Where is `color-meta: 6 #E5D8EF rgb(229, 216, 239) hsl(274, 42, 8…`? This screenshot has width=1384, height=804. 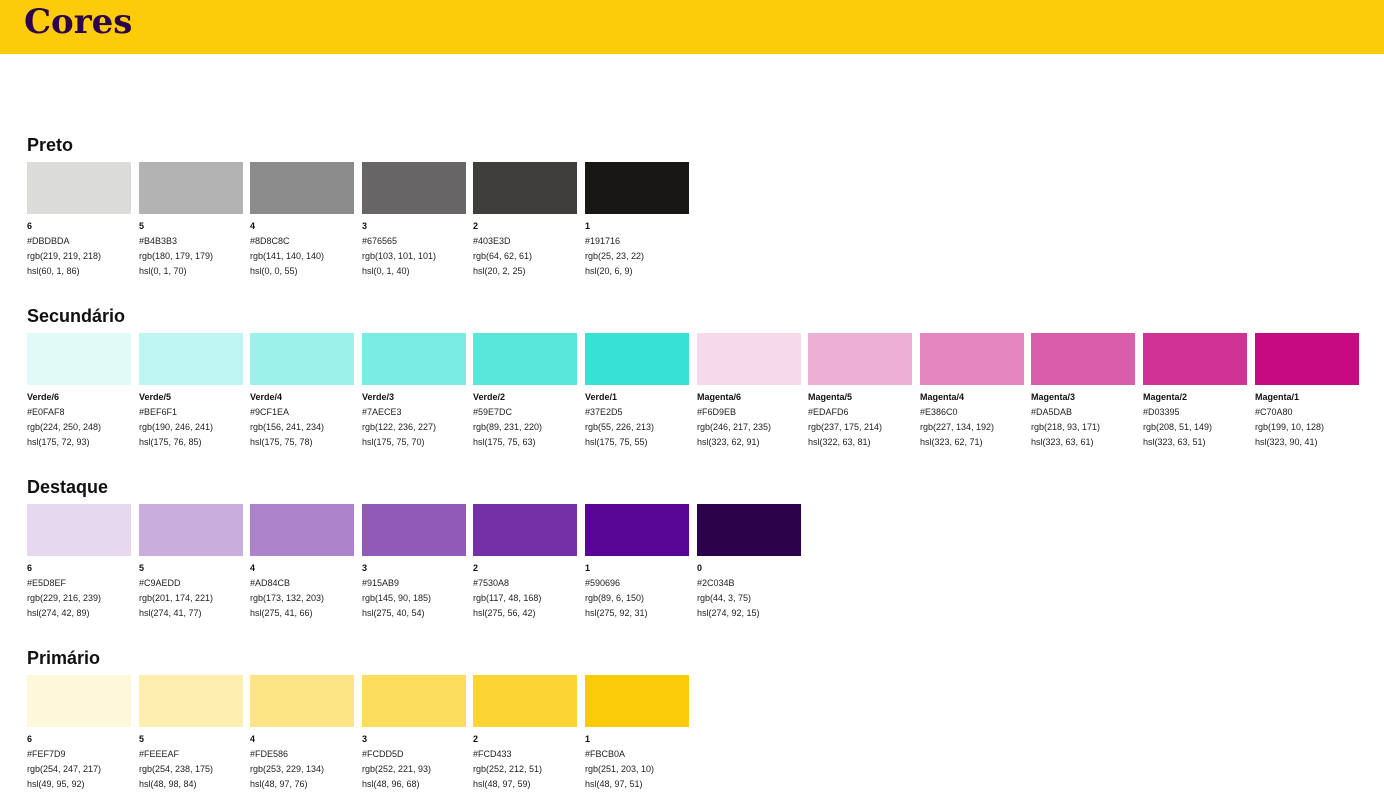 color-meta: 6 #E5D8EF rgb(229, 216, 239) hsl(274, 42, 8… is located at coordinates (79, 591).